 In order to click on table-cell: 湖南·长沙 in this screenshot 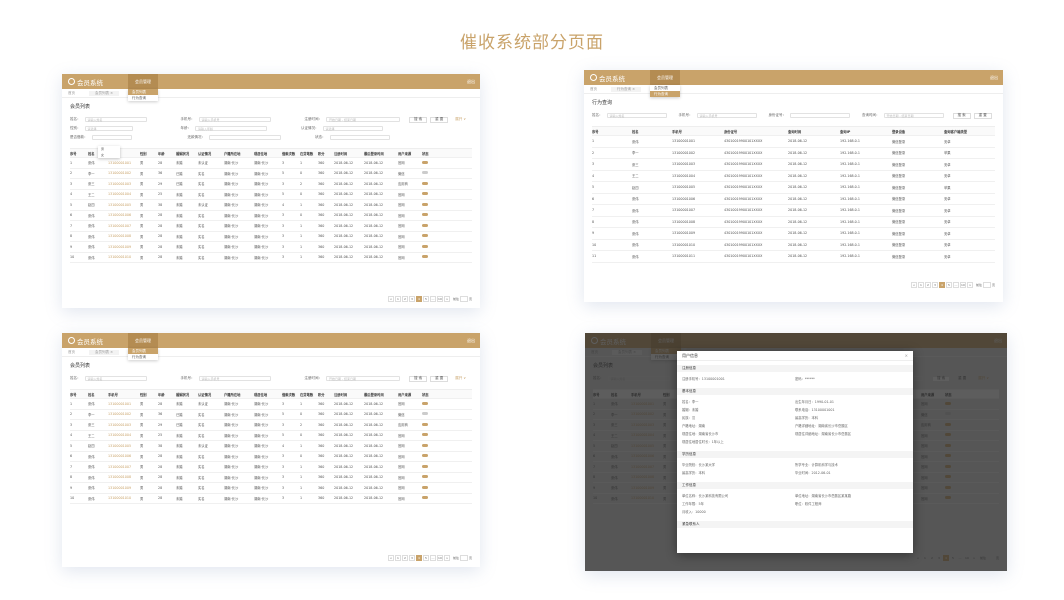, I will do `click(261, 194)`.